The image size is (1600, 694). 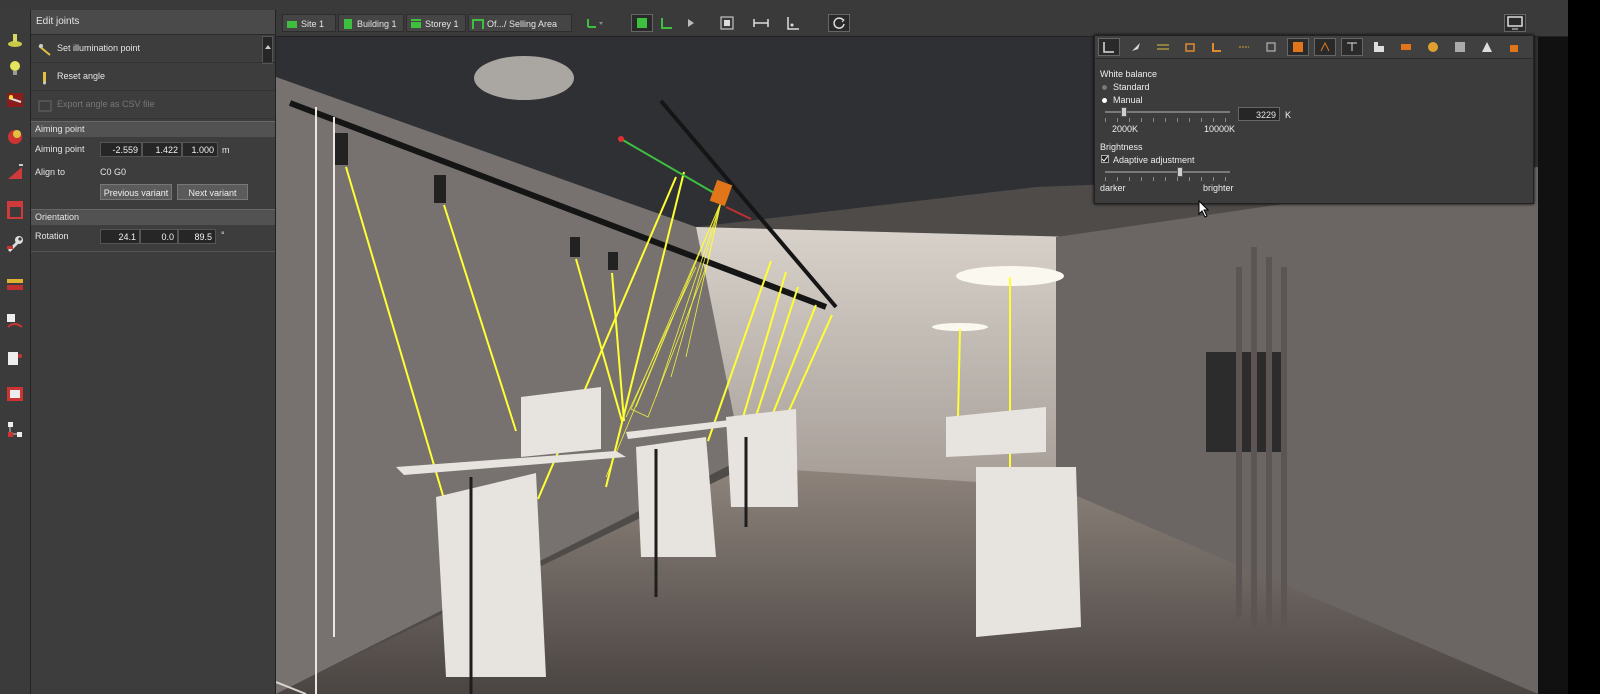 I want to click on sphere-icon, so click(x=1433, y=47).